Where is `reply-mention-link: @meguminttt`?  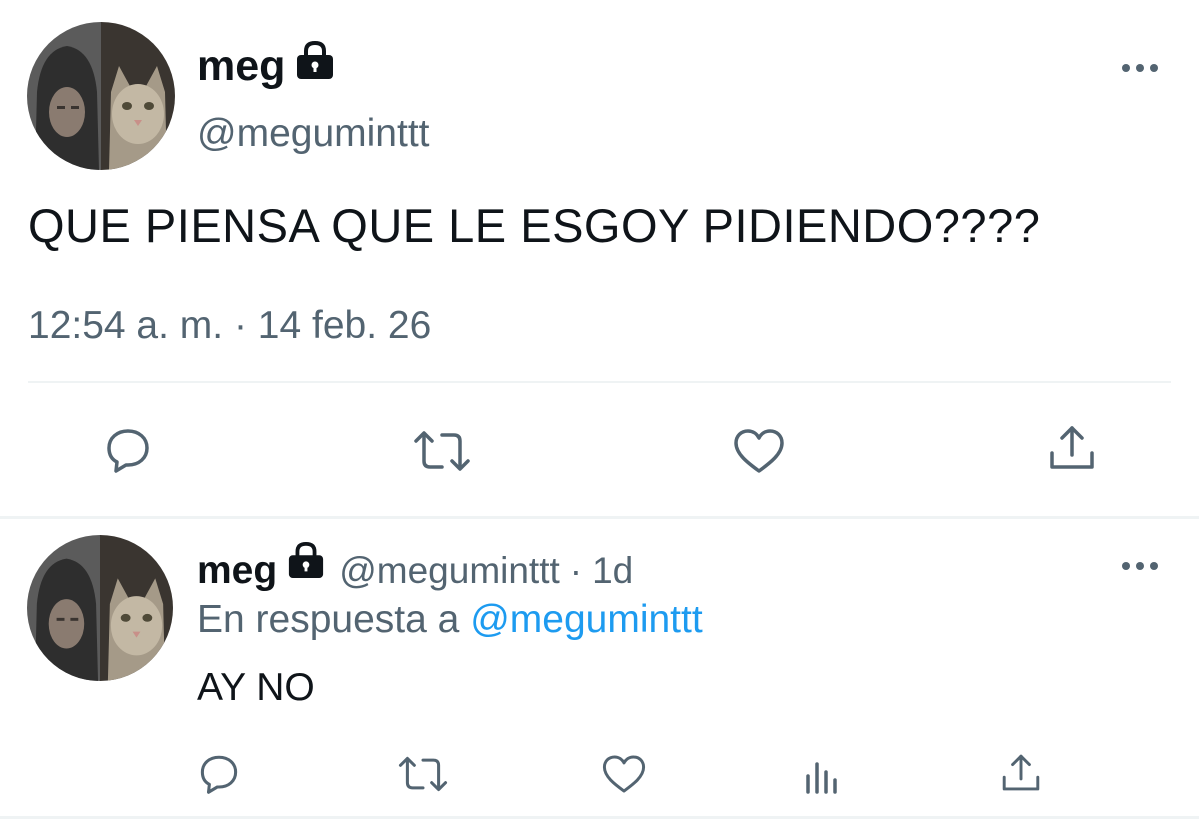
reply-mention-link: @meguminttt is located at coordinates (586, 619).